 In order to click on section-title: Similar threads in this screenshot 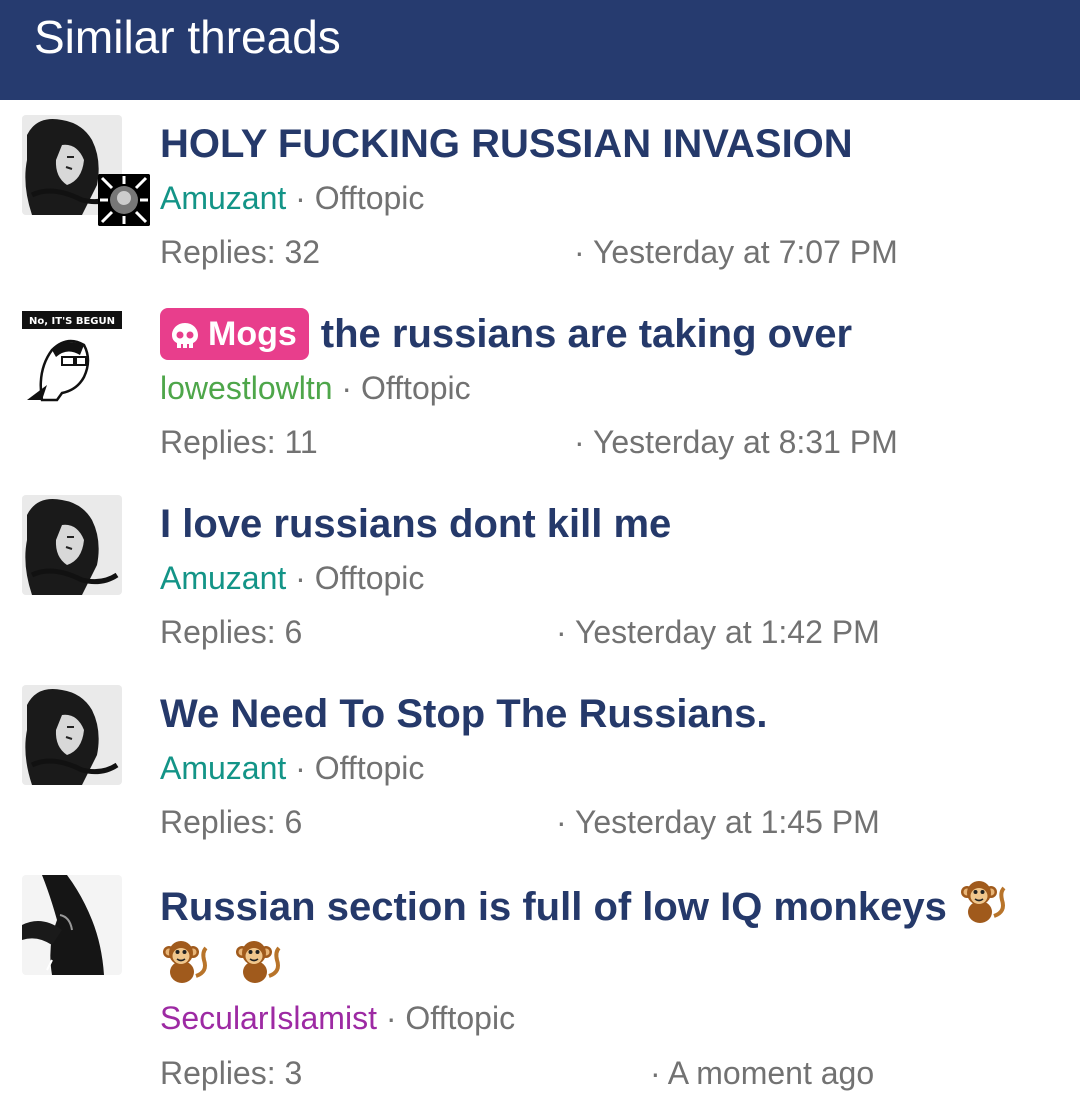, I will do `click(187, 37)`.